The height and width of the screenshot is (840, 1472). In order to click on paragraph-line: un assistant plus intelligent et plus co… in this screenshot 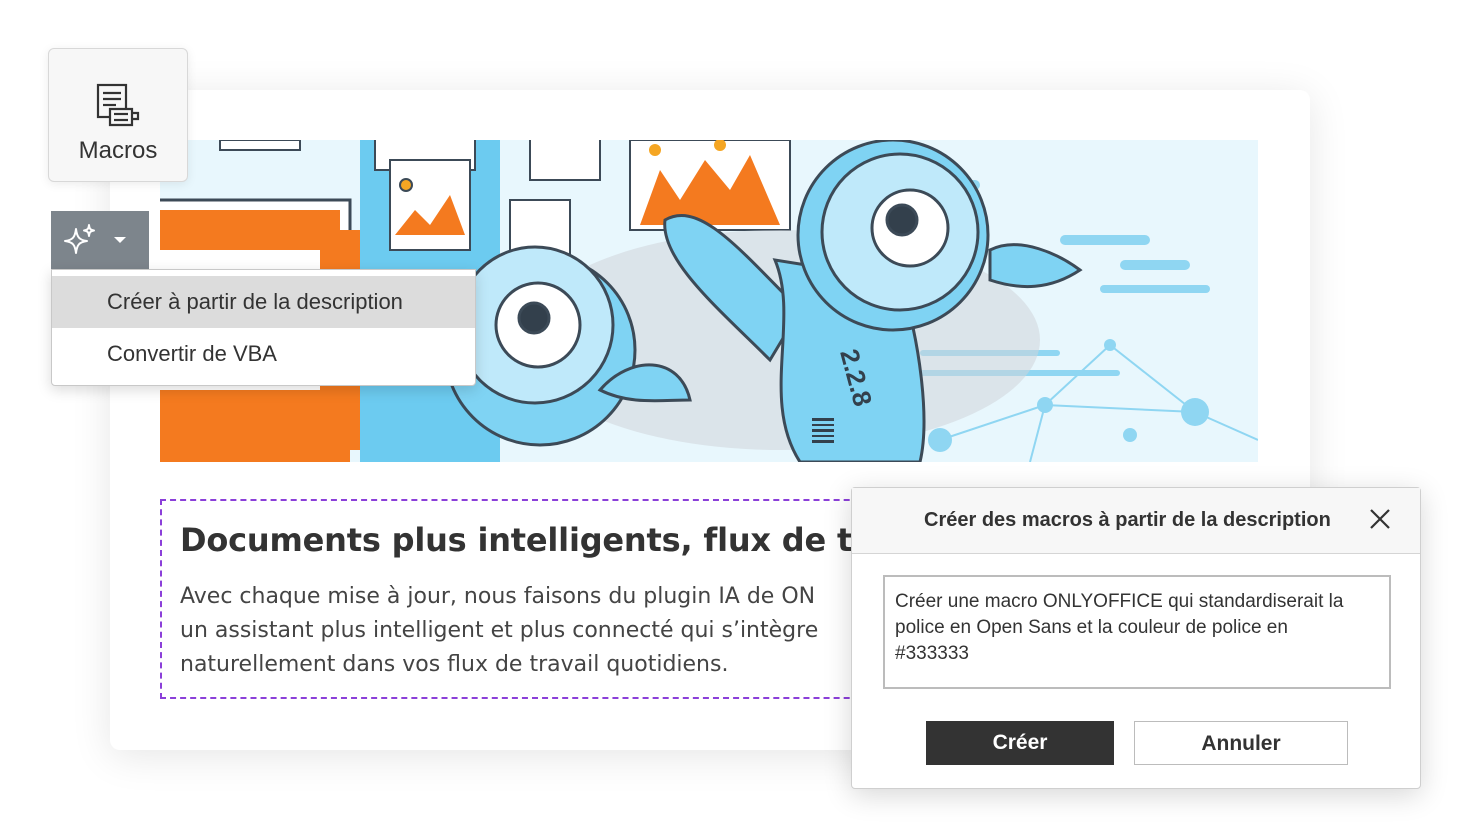, I will do `click(499, 630)`.